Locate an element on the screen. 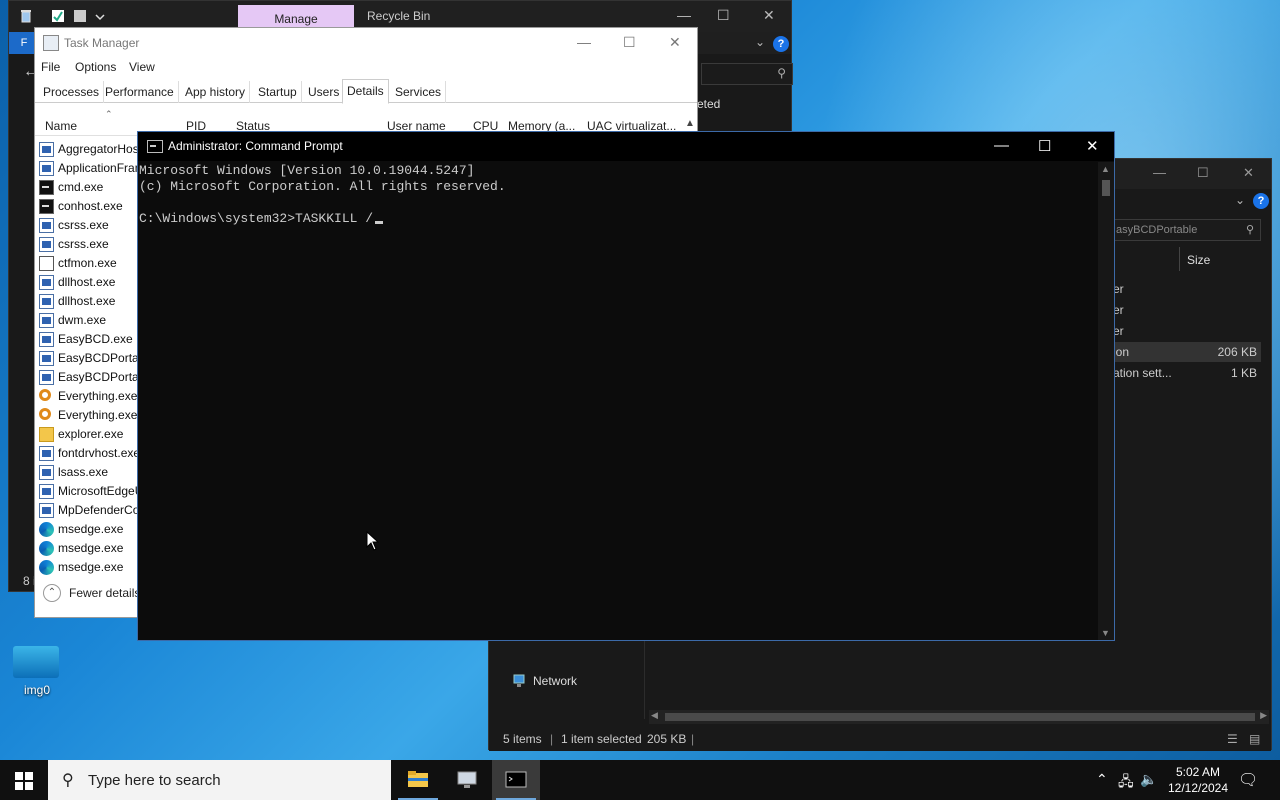  process-row: lsass.exe is located at coordinates (94, 472).